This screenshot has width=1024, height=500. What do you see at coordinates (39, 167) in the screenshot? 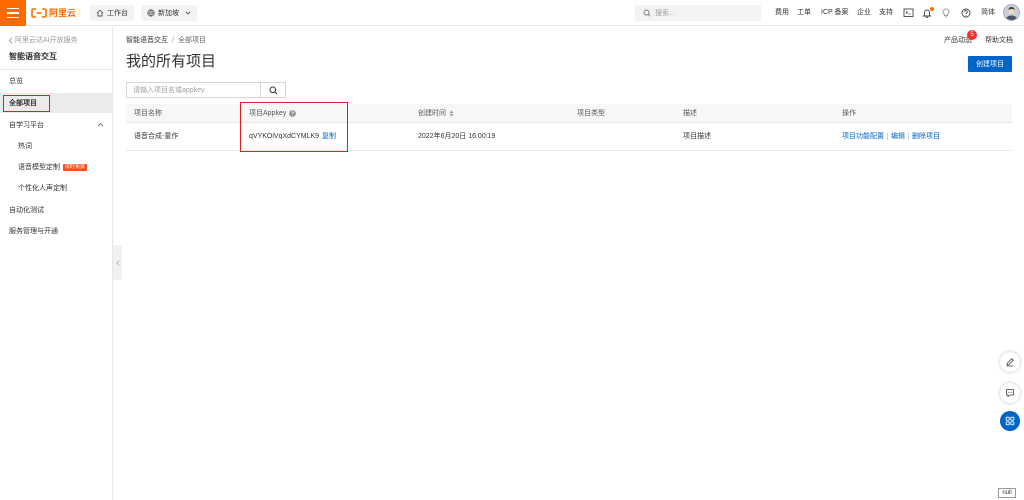
I see `sidebar-item-label: 语音模型定制` at bounding box center [39, 167].